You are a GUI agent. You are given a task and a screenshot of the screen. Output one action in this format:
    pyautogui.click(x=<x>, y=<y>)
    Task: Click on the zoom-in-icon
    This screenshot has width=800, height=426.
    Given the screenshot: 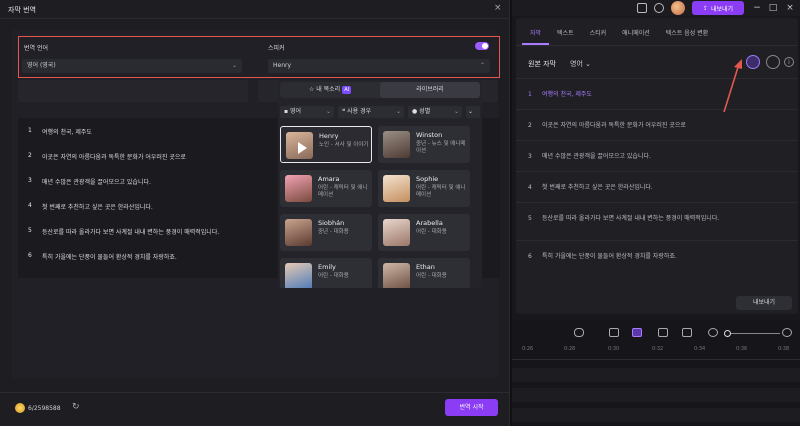 What is the action you would take?
    pyautogui.click(x=787, y=332)
    